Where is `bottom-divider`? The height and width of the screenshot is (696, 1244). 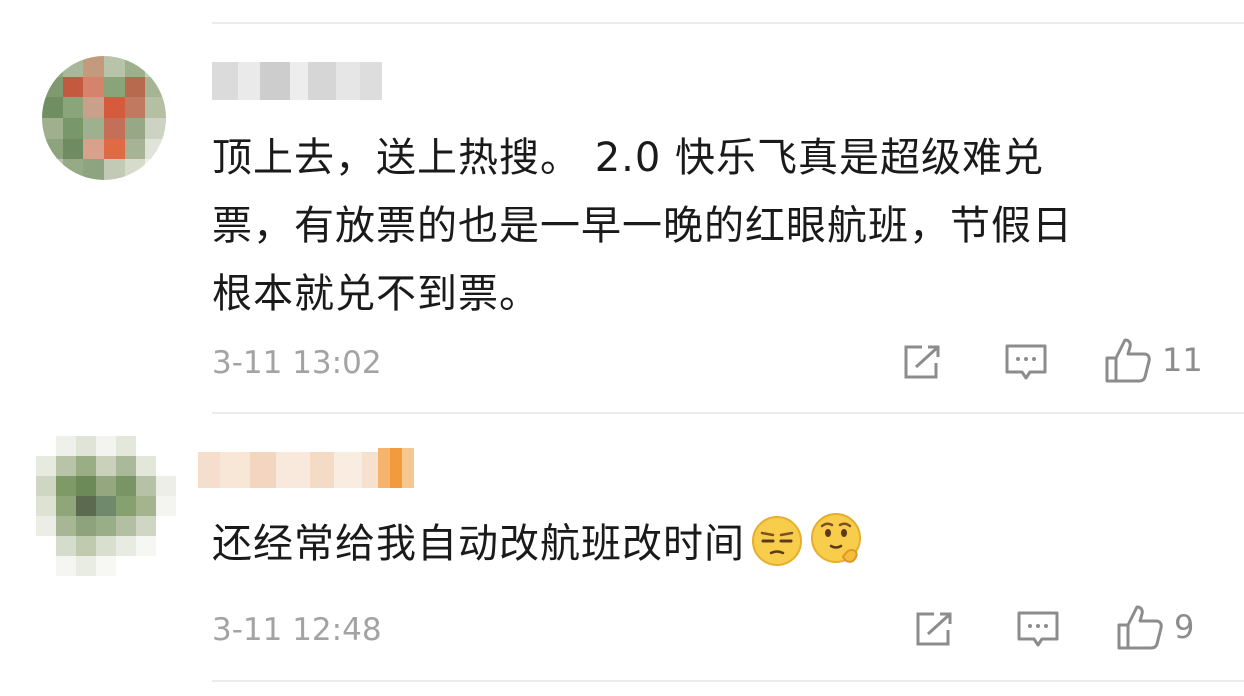 bottom-divider is located at coordinates (728, 681).